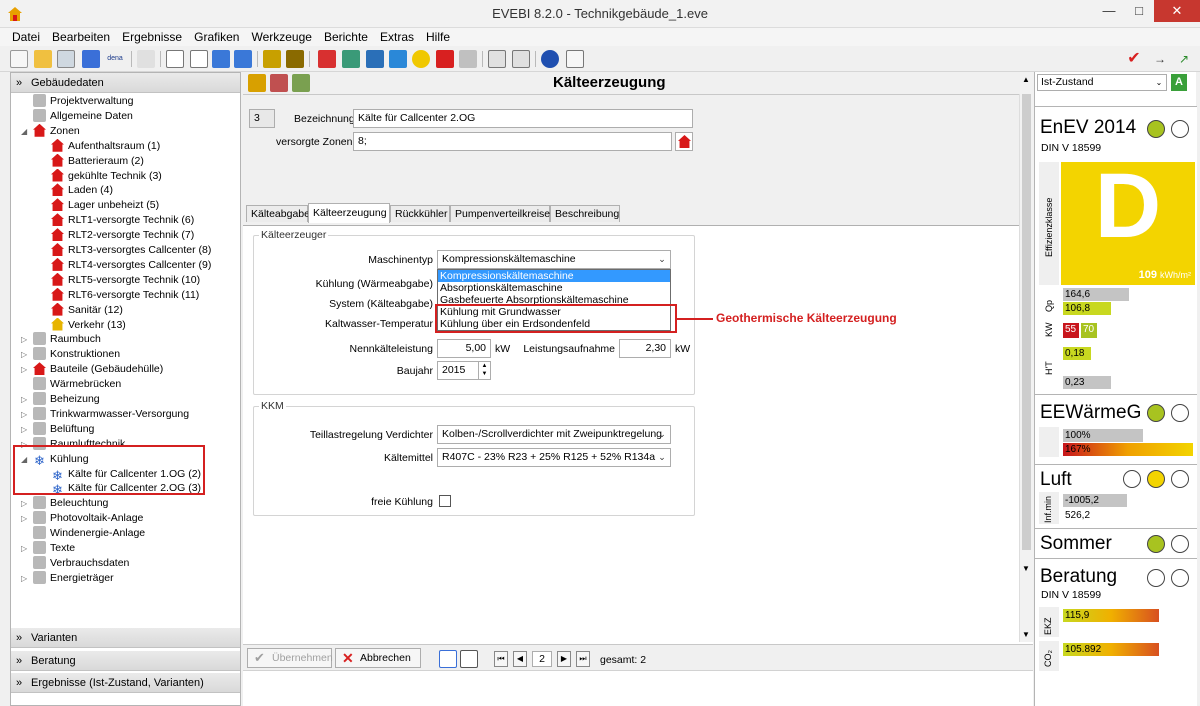 This screenshot has width=1200, height=706. Describe the element at coordinates (469, 659) in the screenshot. I see `table-view-icon` at that location.